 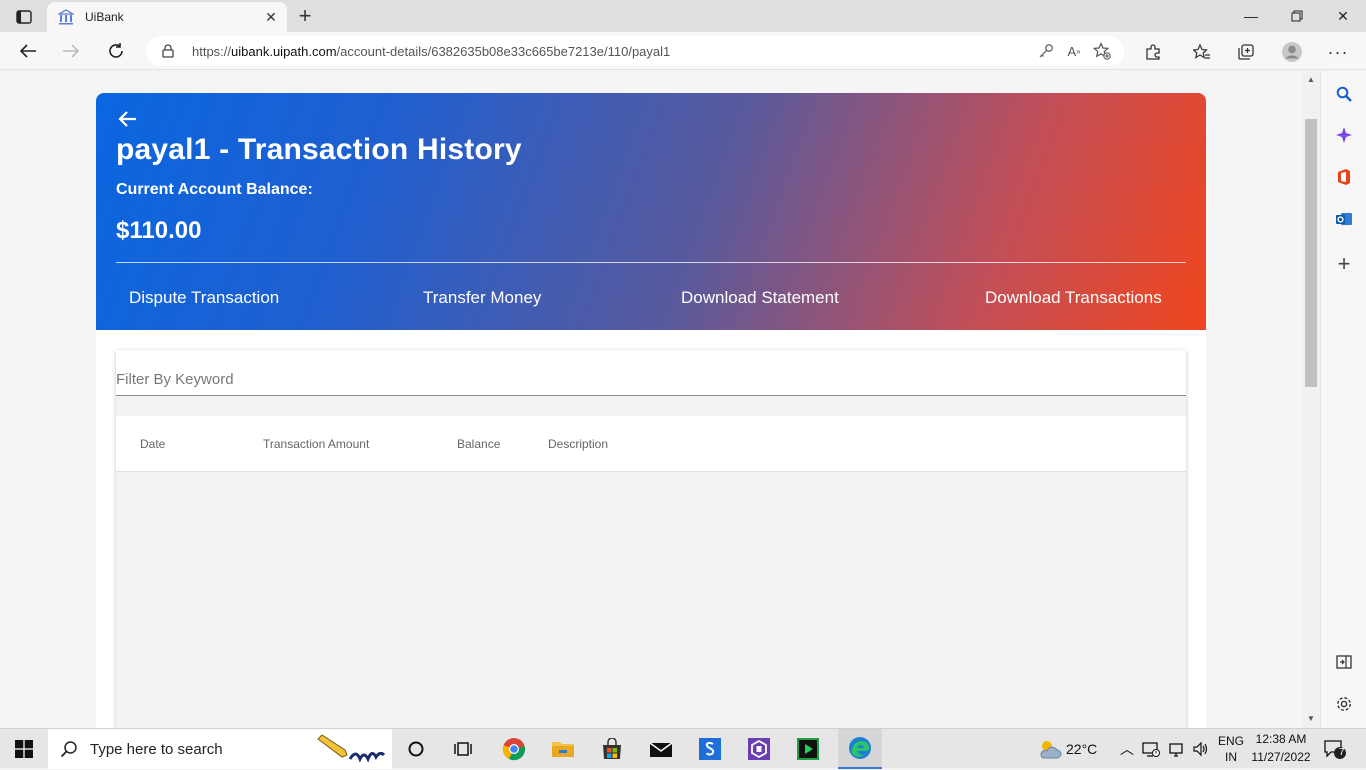 What do you see at coordinates (1342, 752) in the screenshot?
I see `notification-count: 7` at bounding box center [1342, 752].